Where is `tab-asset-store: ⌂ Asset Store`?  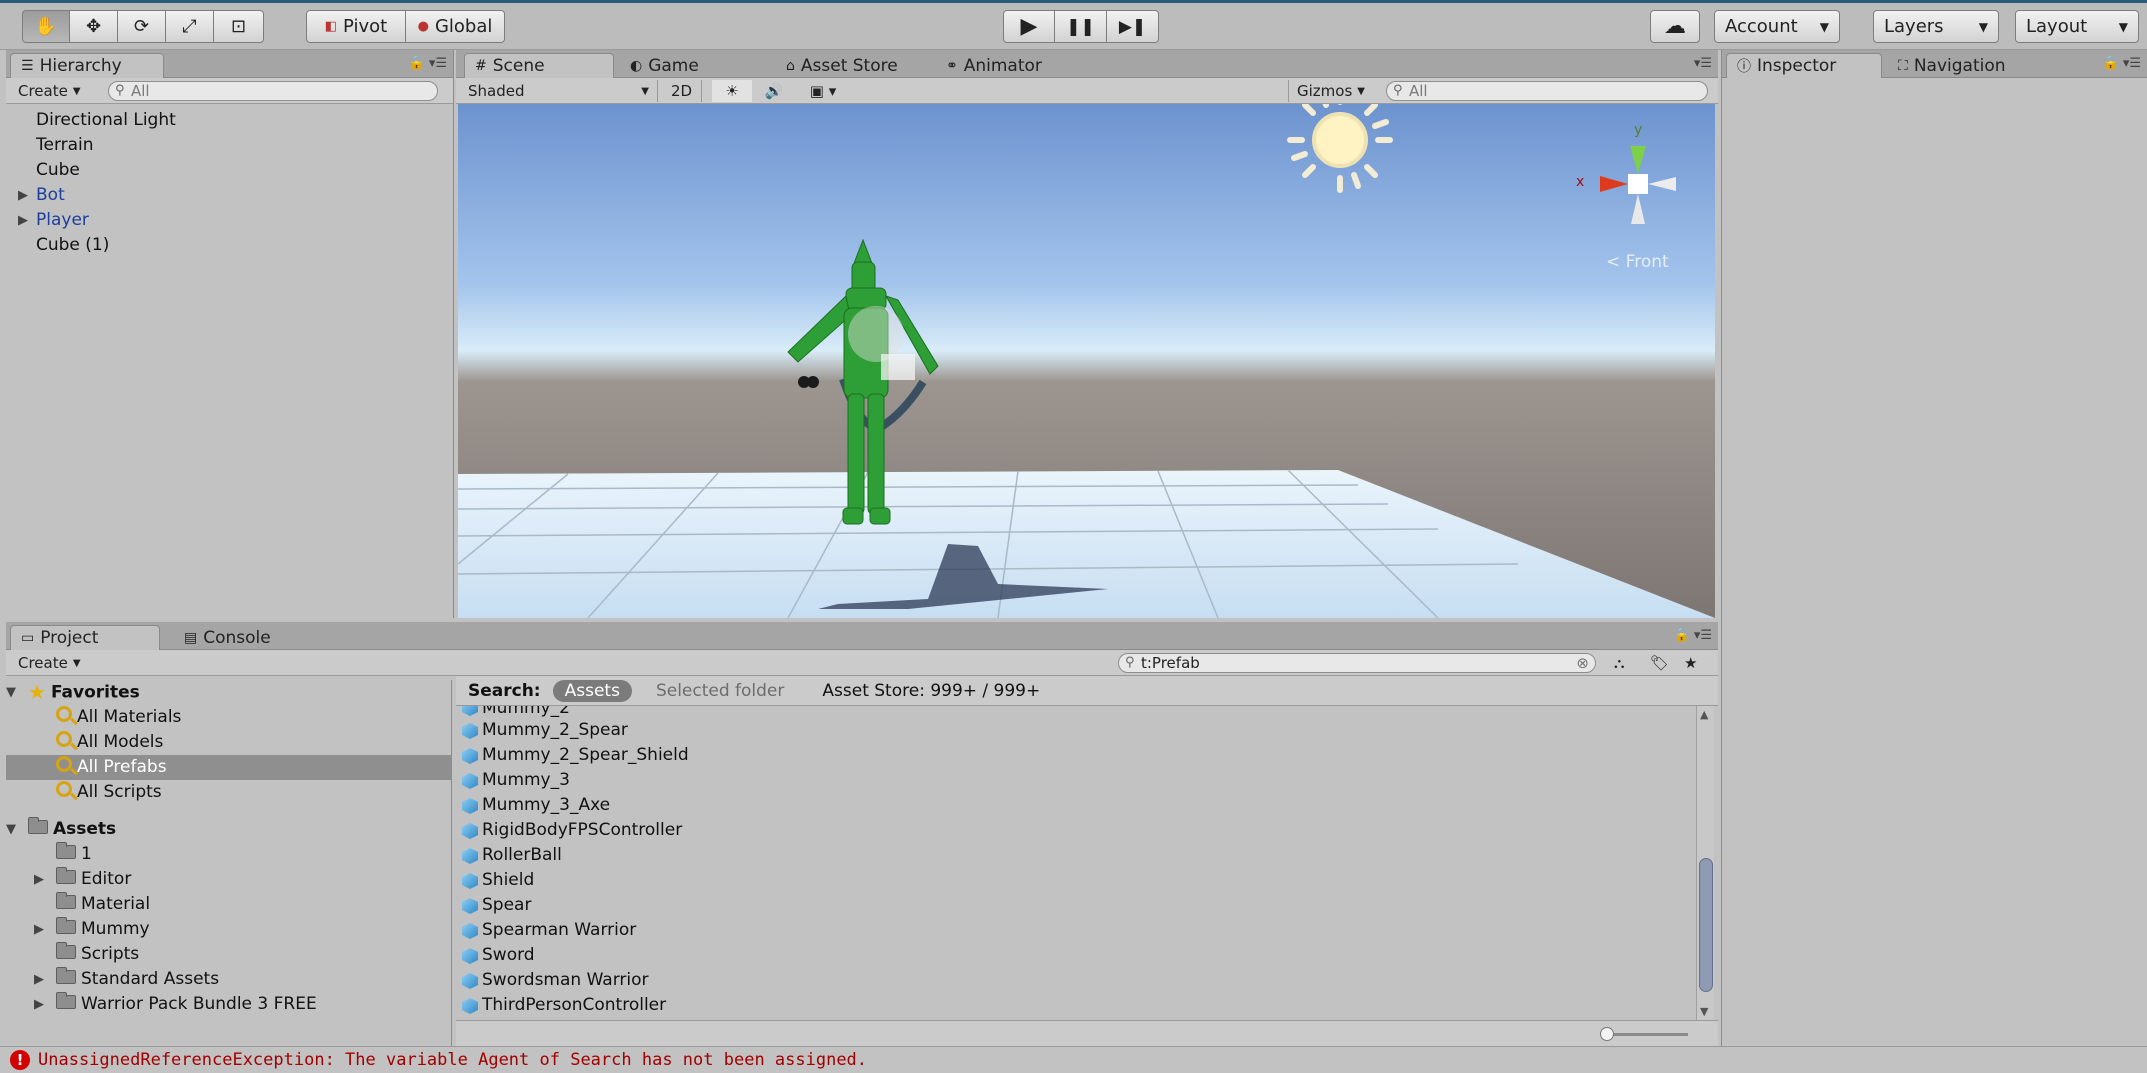 tab-asset-store: ⌂ Asset Store is located at coordinates (842, 65).